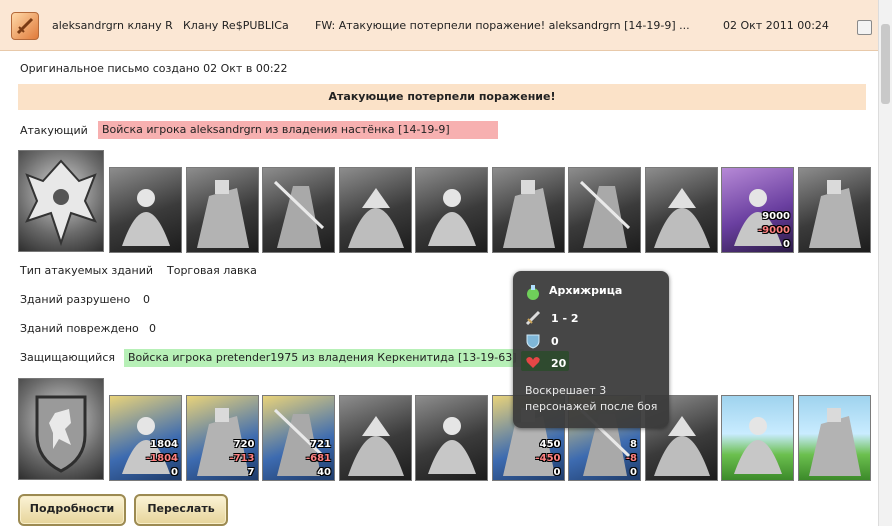 The width and height of the screenshot is (892, 526). What do you see at coordinates (318, 458) in the screenshot?
I see `defender-unit-3-loss: -681` at bounding box center [318, 458].